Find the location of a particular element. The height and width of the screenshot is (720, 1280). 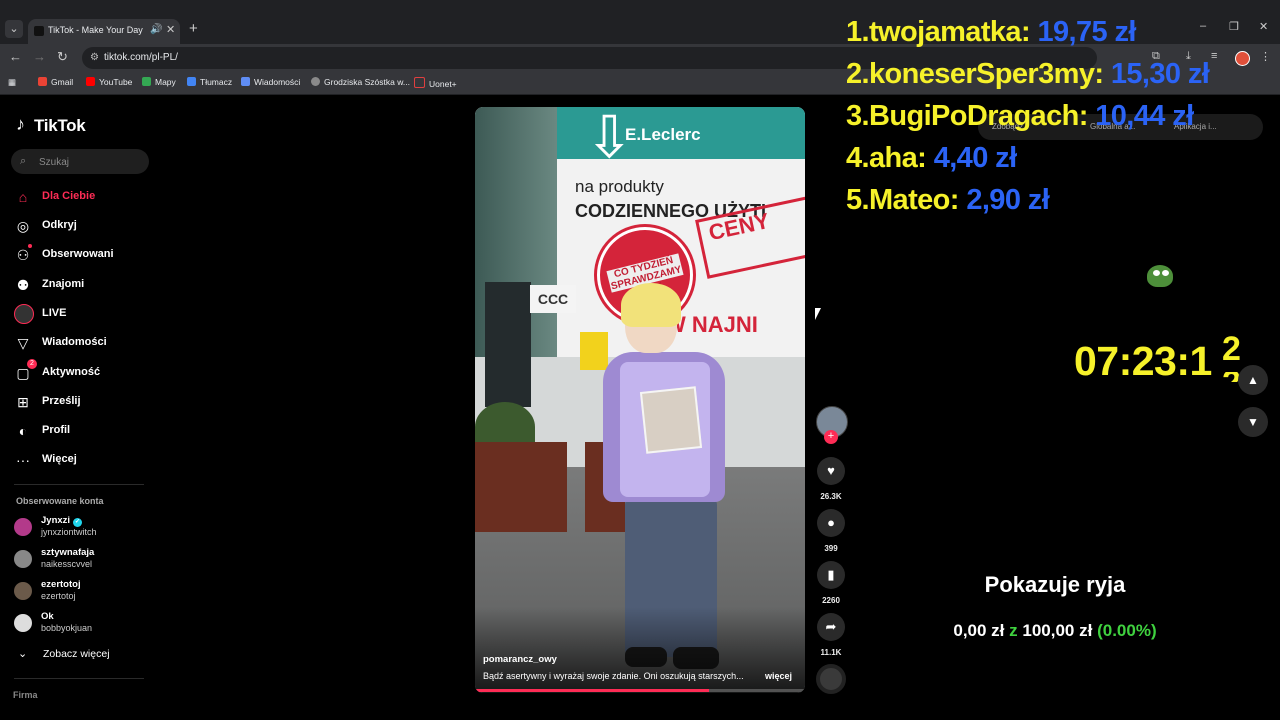

search-box: ⌕ is located at coordinates (80, 161).